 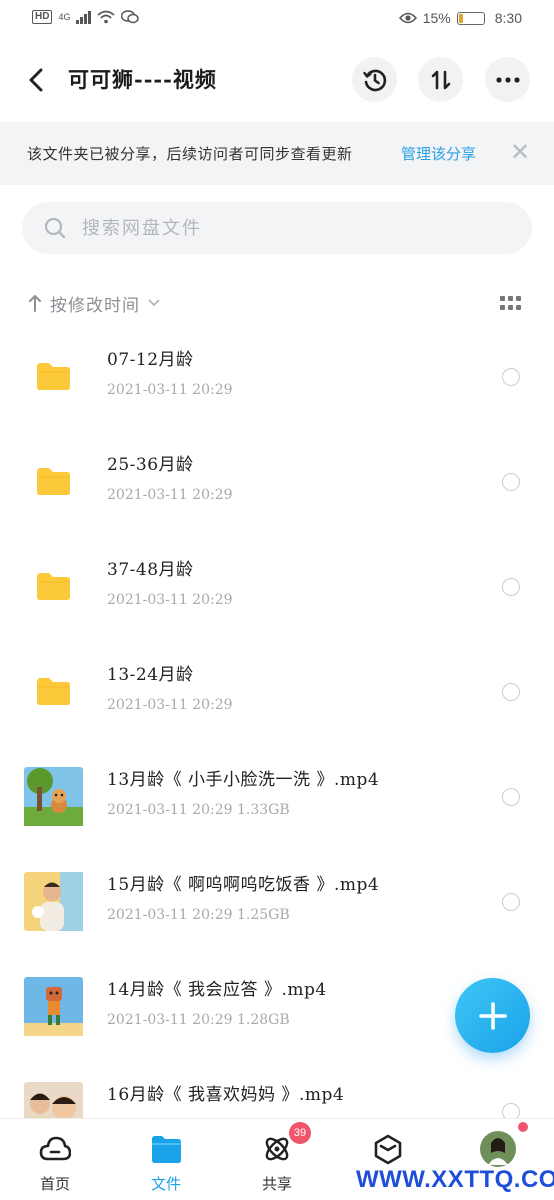 I want to click on hd-indicator: HD, so click(x=42, y=17).